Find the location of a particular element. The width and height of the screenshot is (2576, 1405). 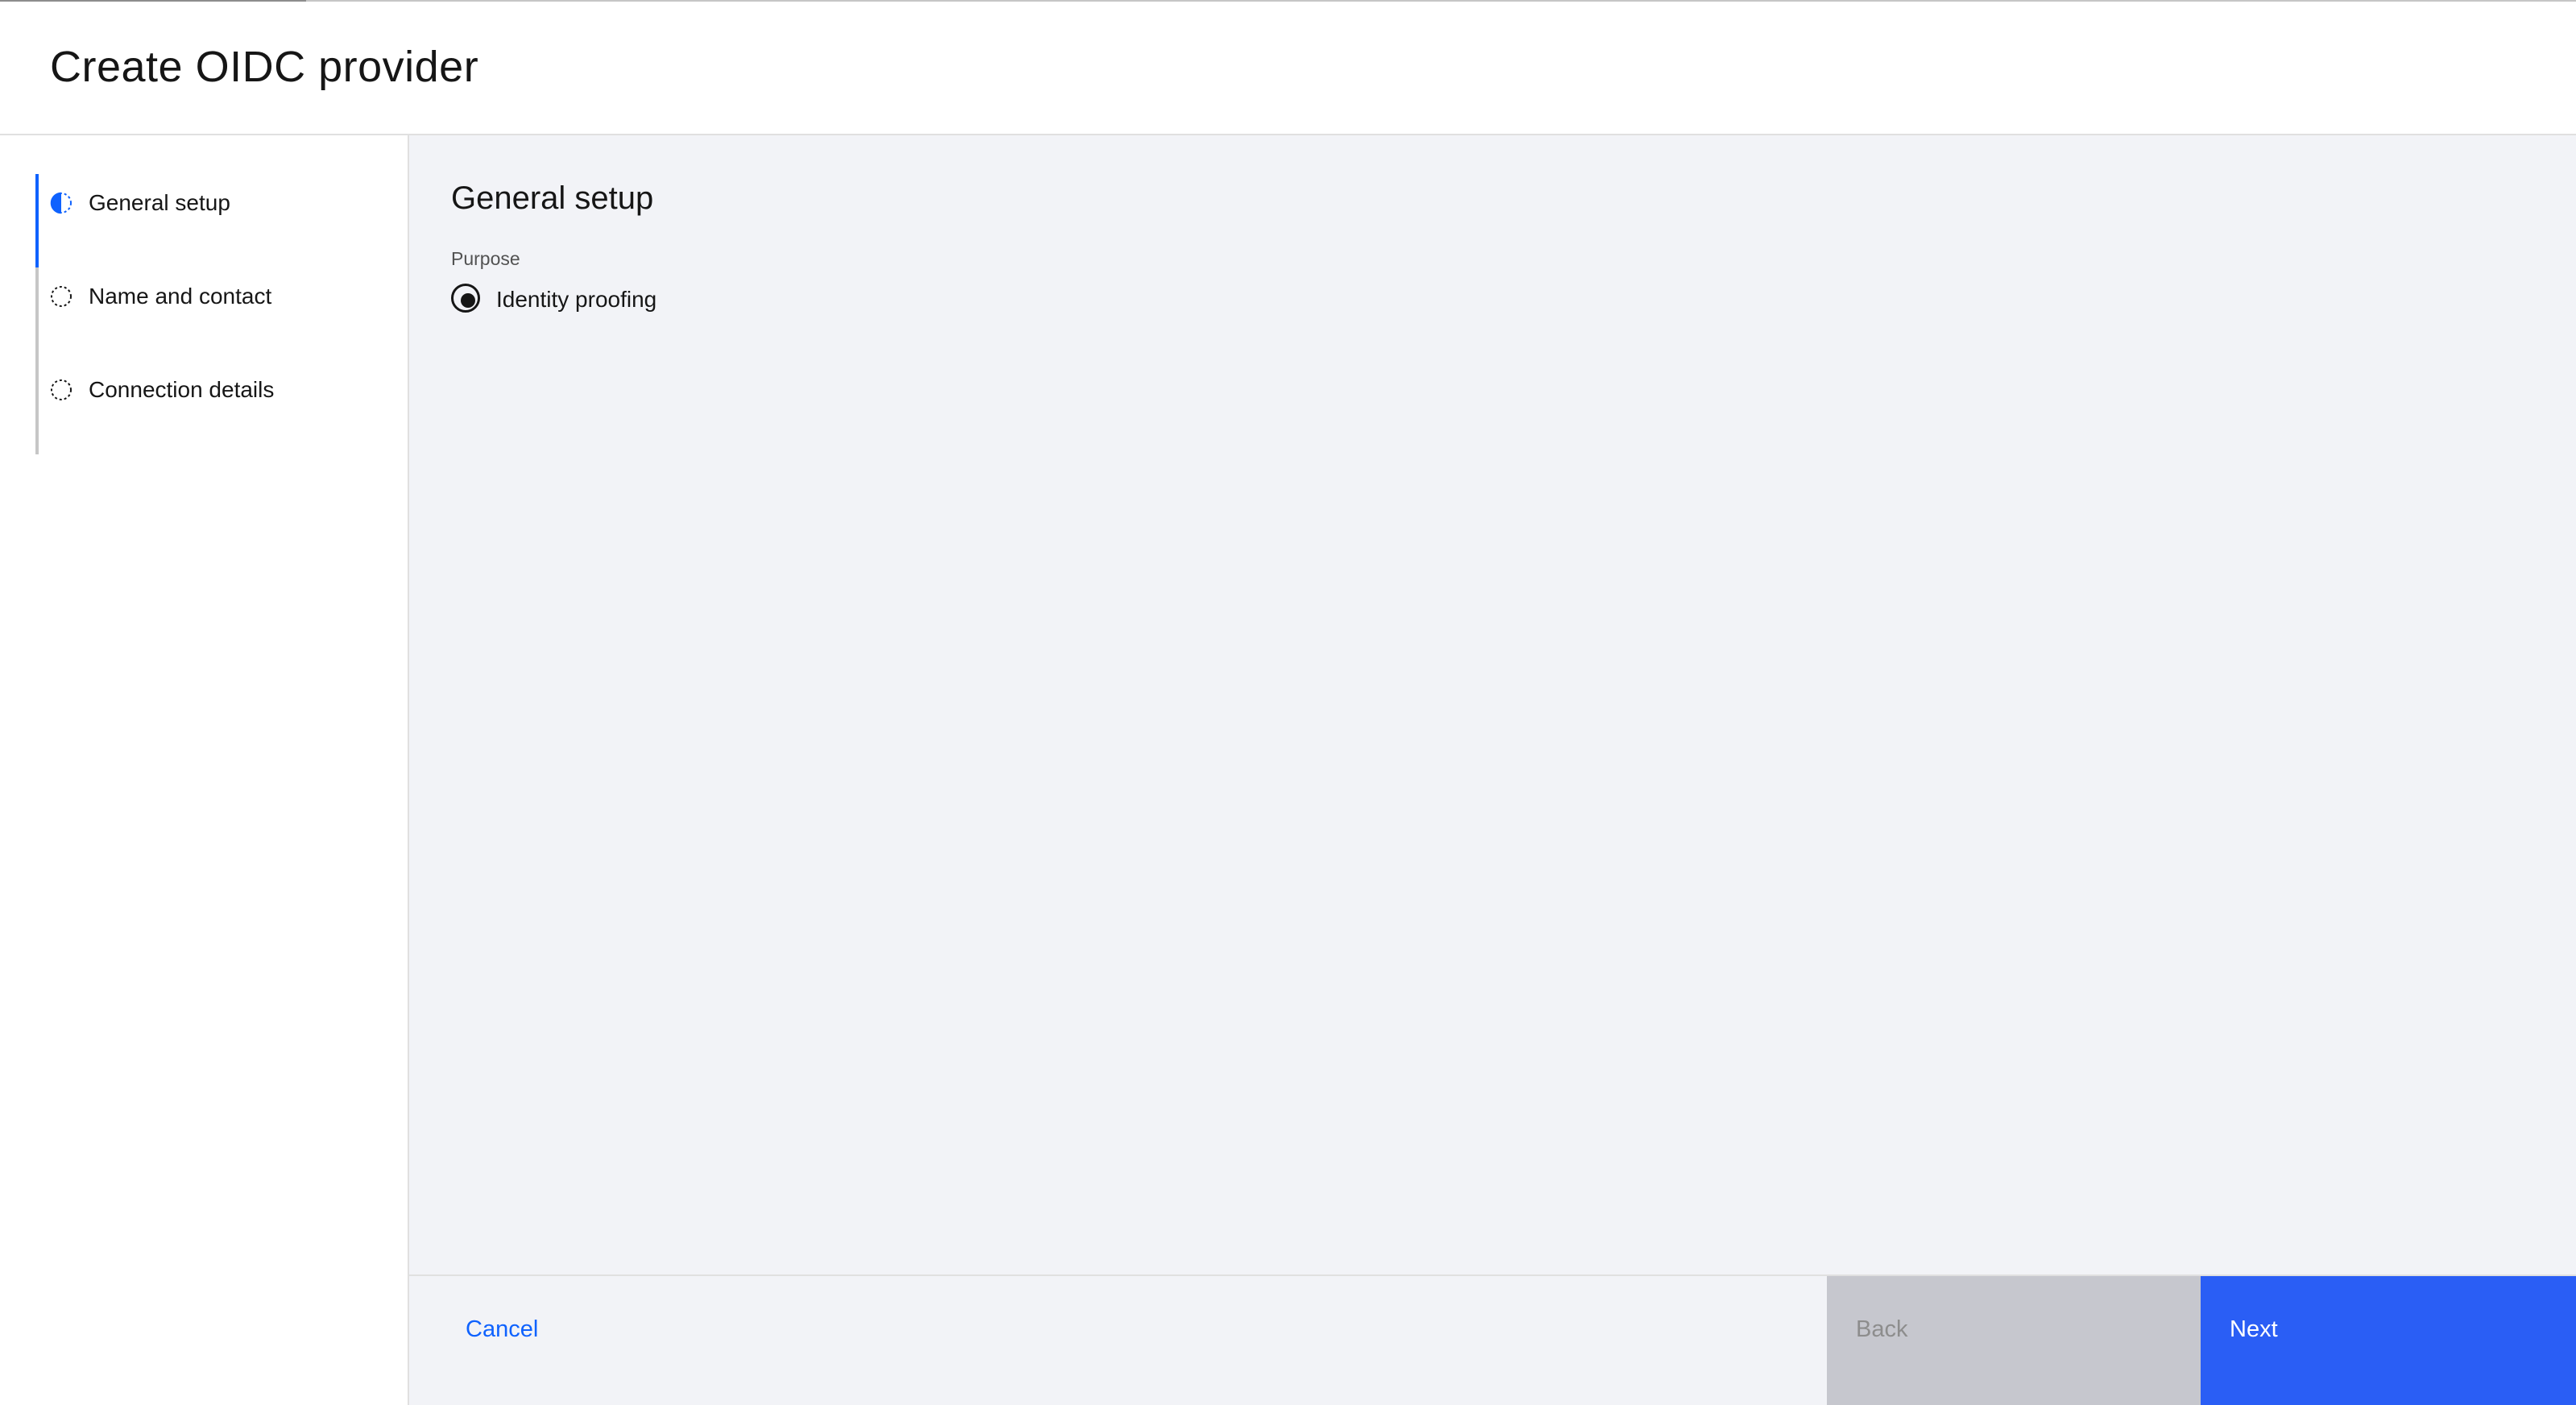

step-label: Connection details is located at coordinates (182, 389).